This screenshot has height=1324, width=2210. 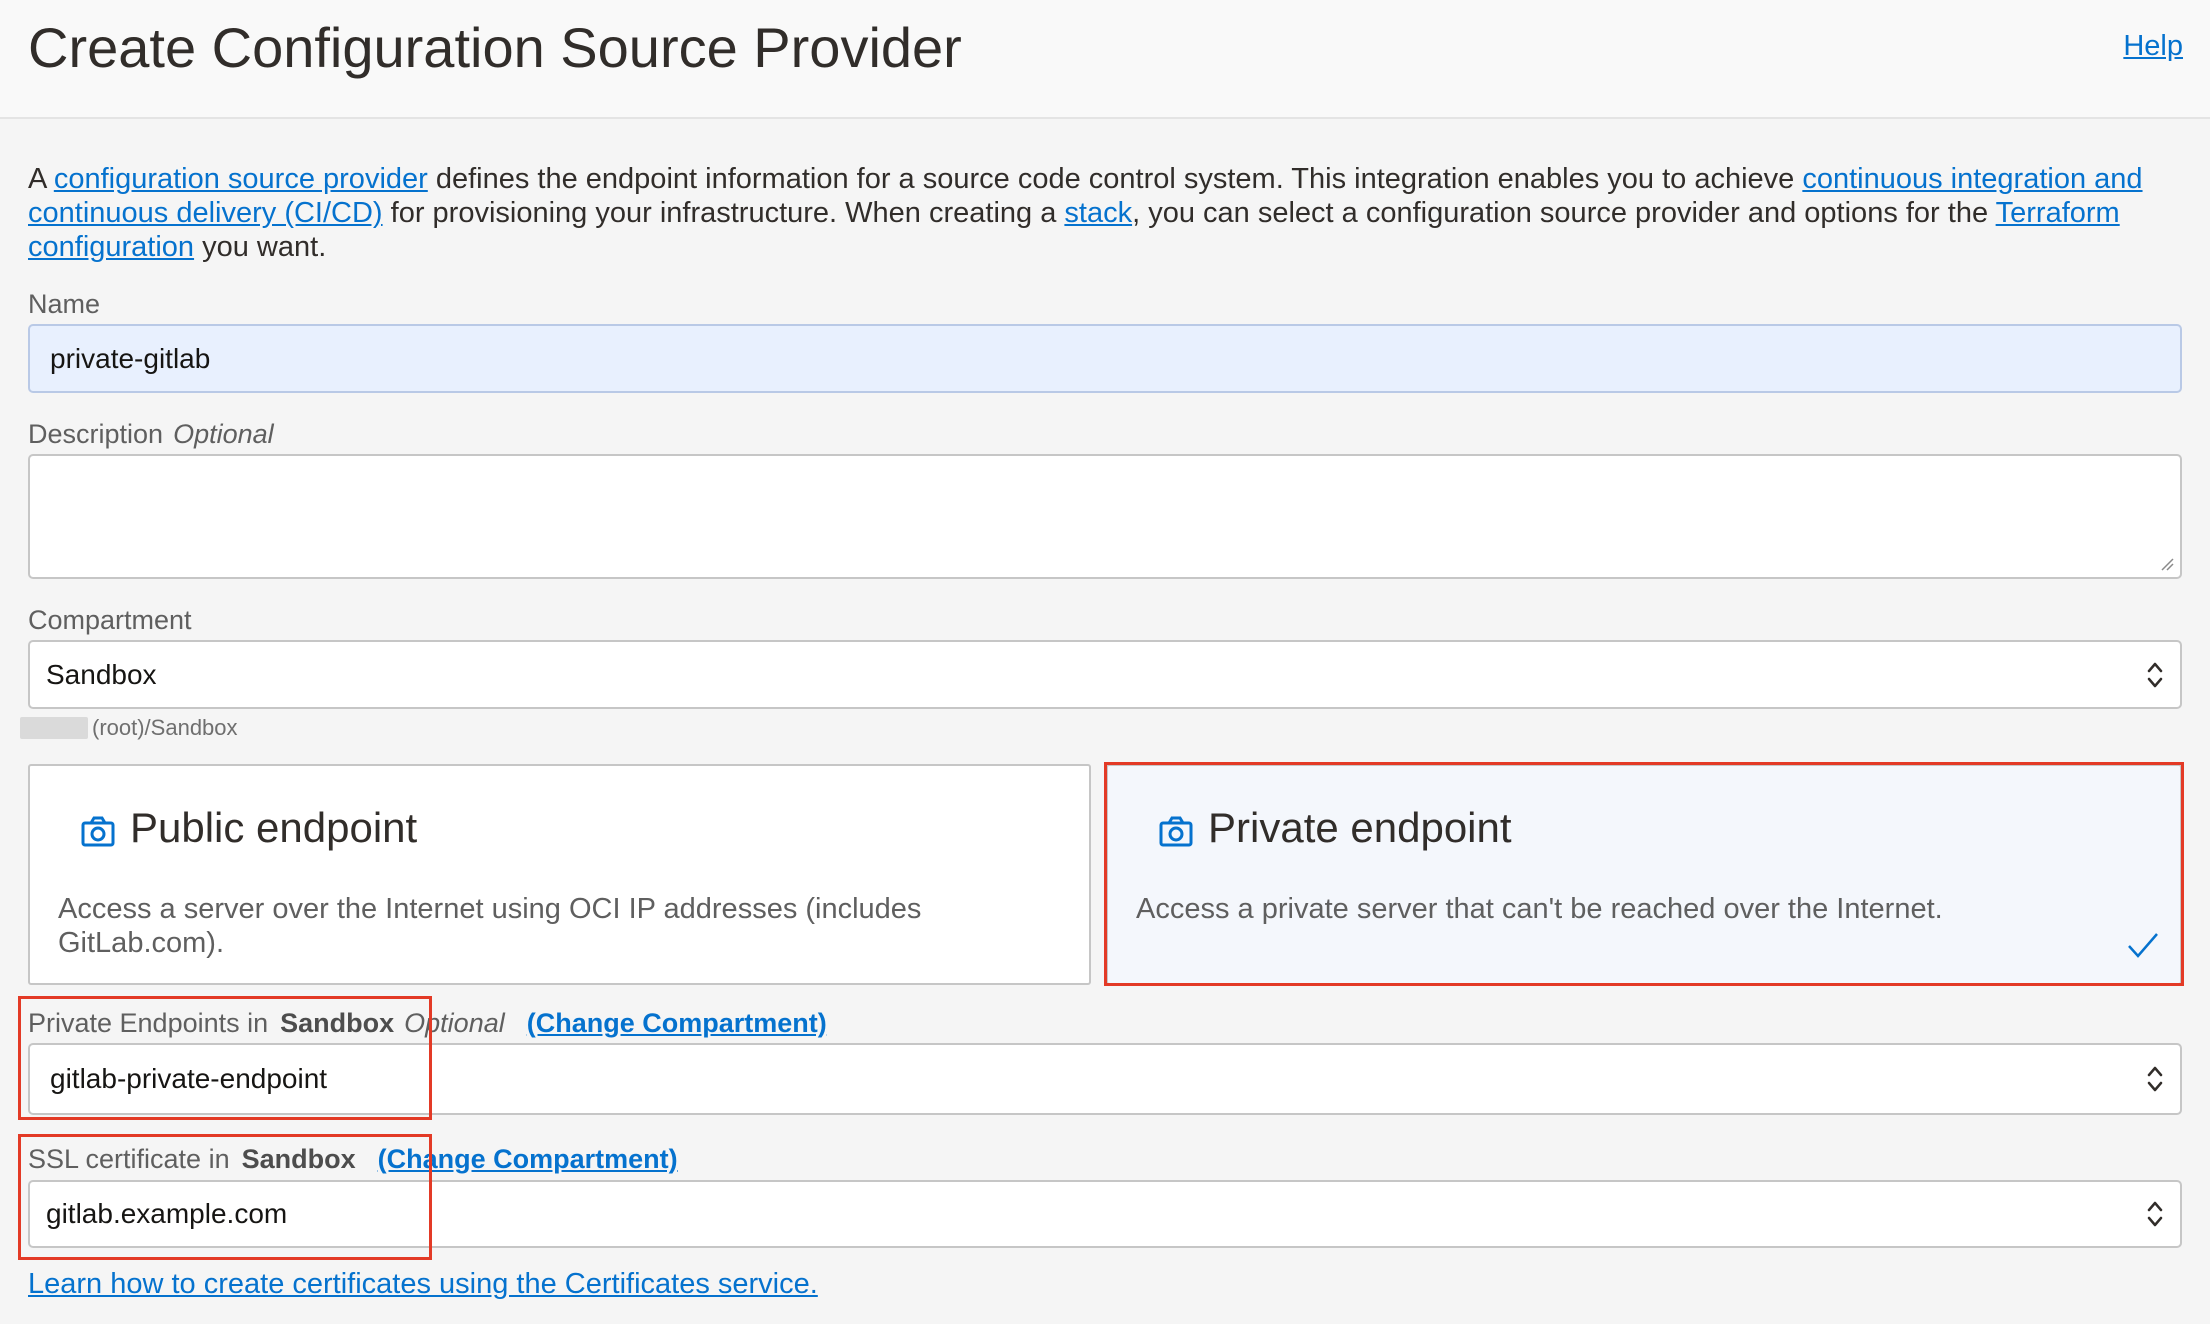 I want to click on description-label: Description Optional, so click(x=151, y=434).